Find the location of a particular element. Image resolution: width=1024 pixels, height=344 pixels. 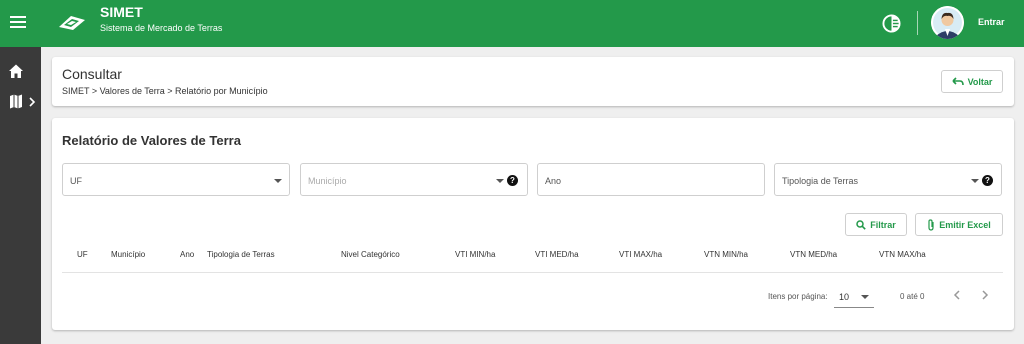

column-header-vti-med: VTI MED/ha is located at coordinates (557, 254).